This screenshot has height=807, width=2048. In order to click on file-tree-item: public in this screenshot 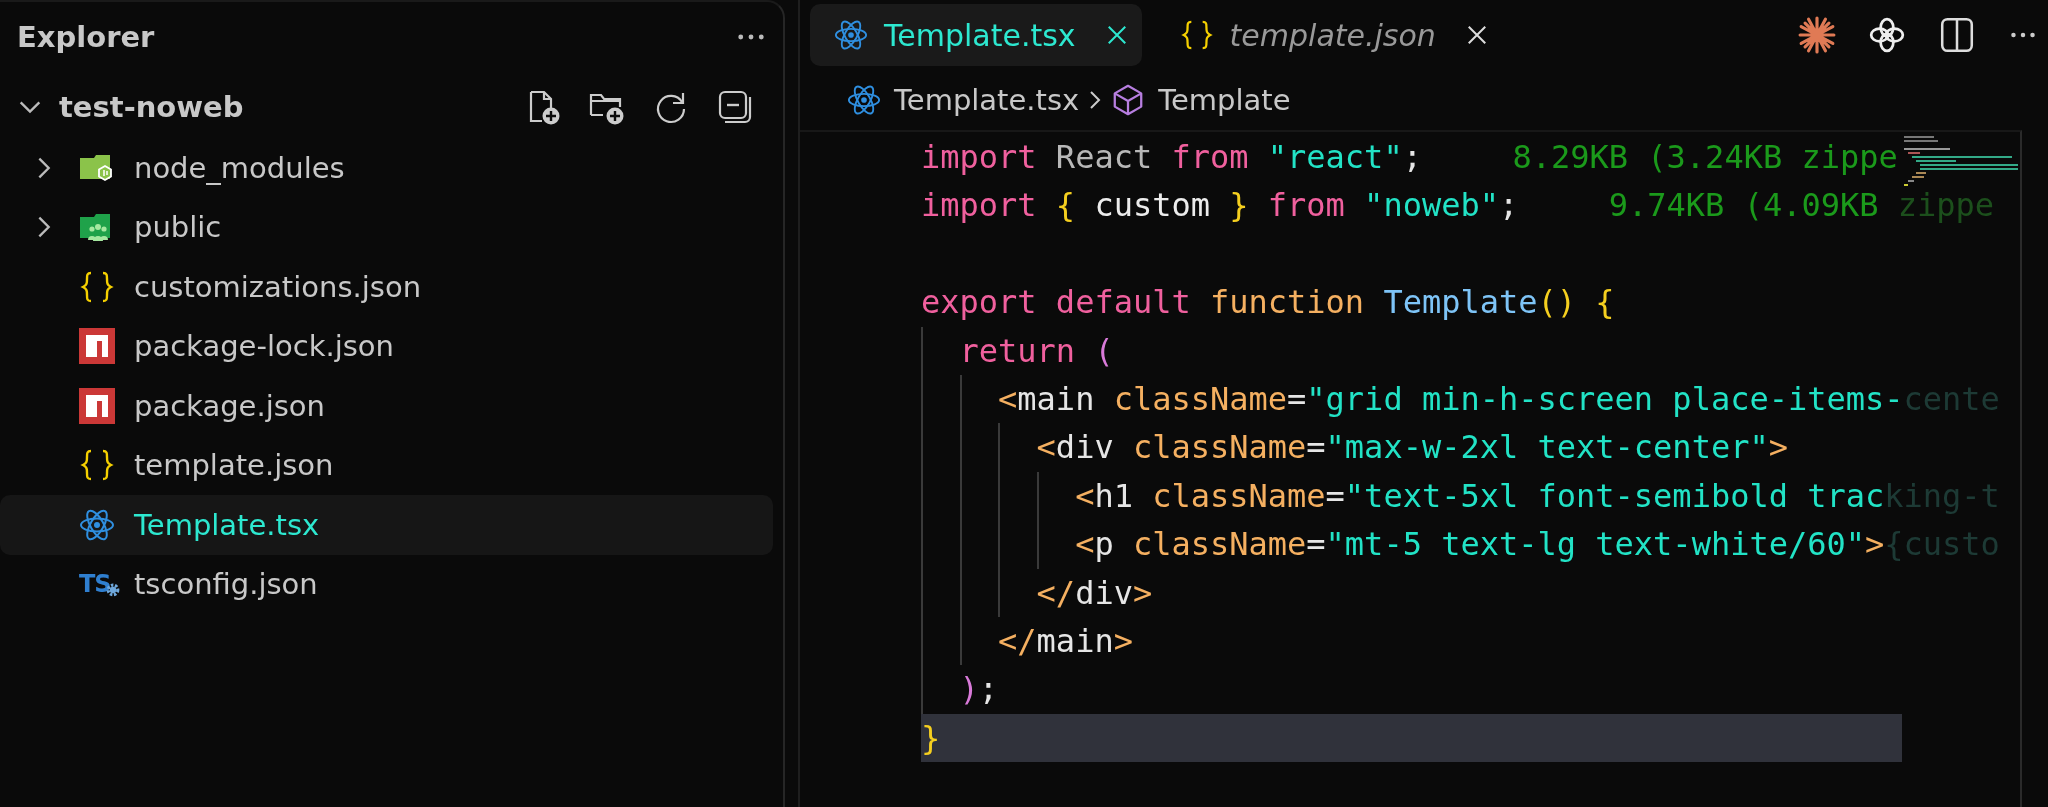, I will do `click(386, 227)`.